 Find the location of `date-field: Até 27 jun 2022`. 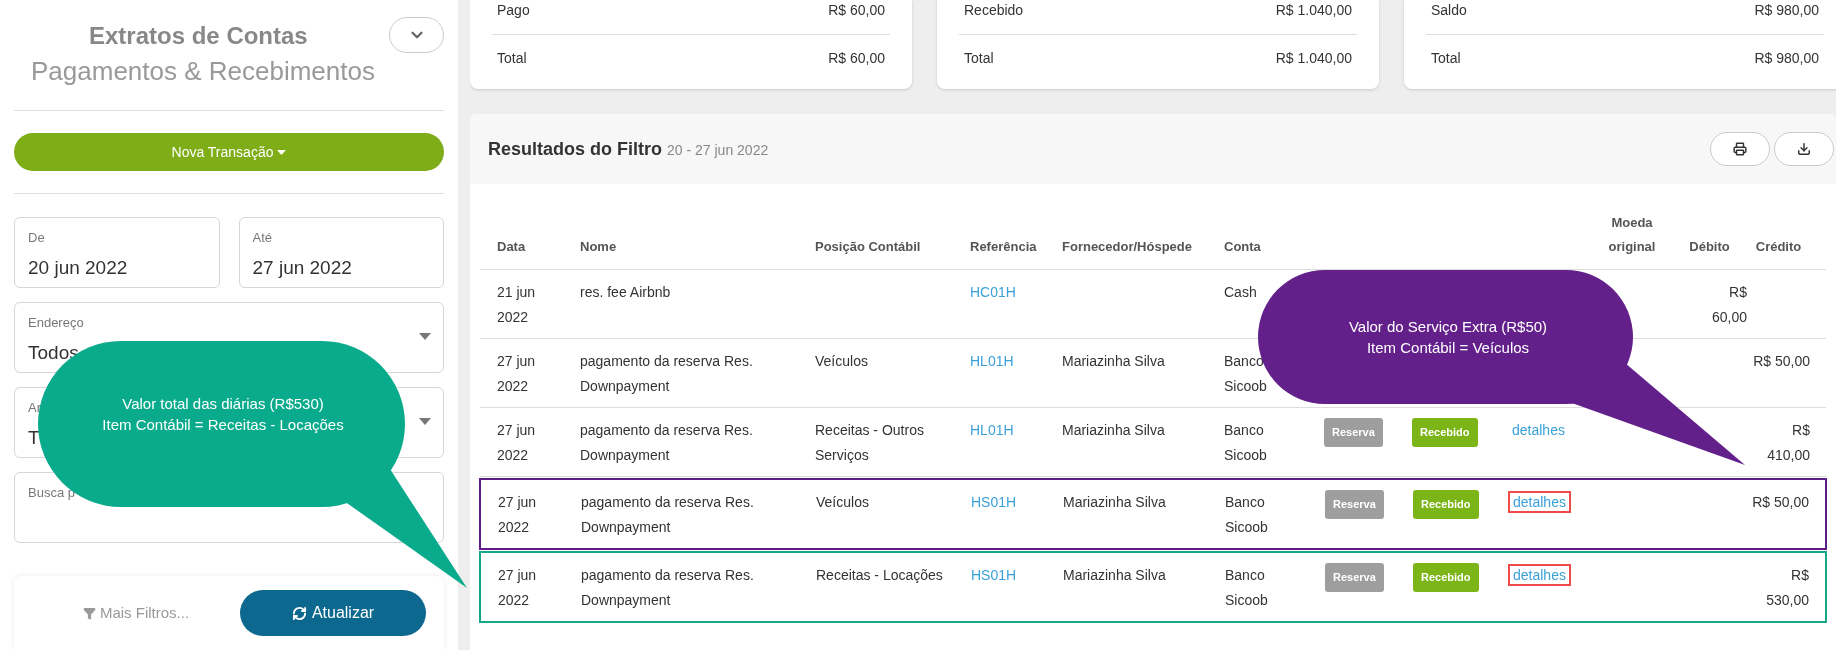

date-field: Até 27 jun 2022 is located at coordinates (341, 252).